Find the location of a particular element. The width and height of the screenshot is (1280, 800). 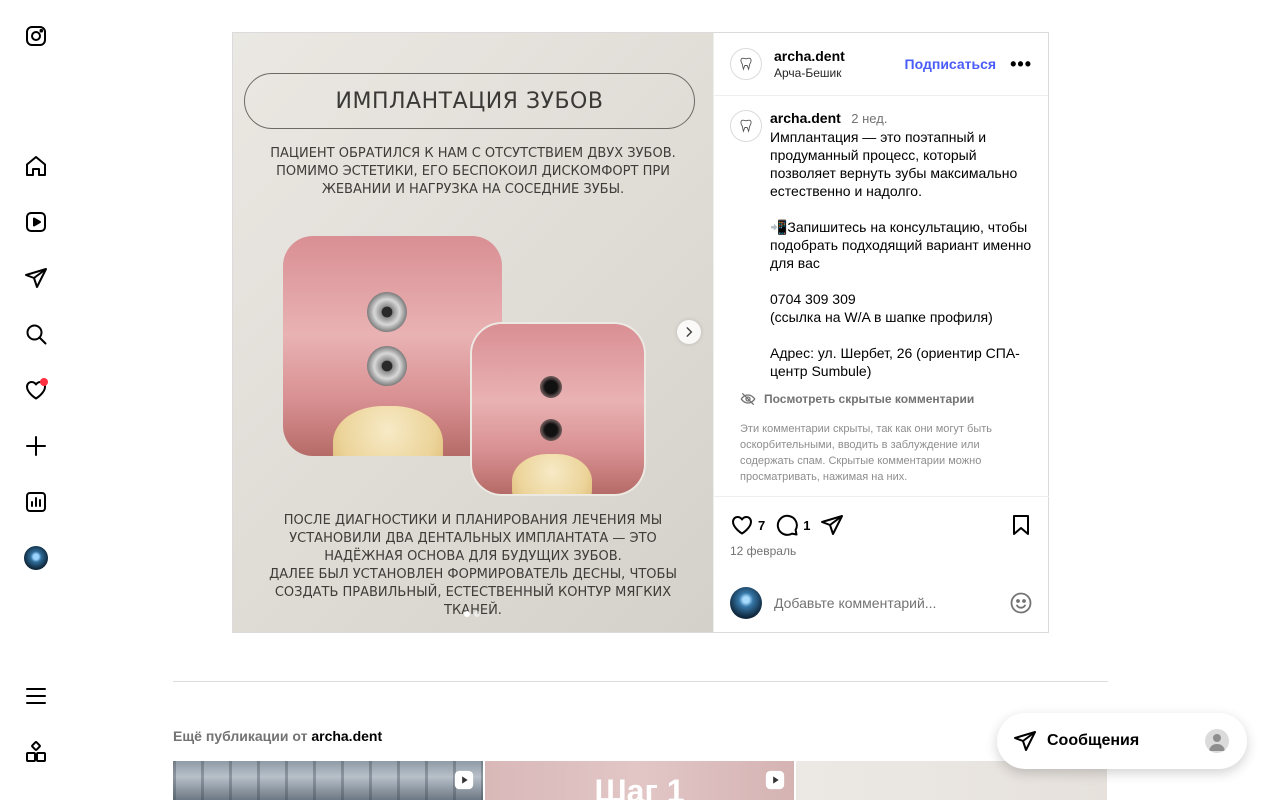

avatar is located at coordinates (36, 558).